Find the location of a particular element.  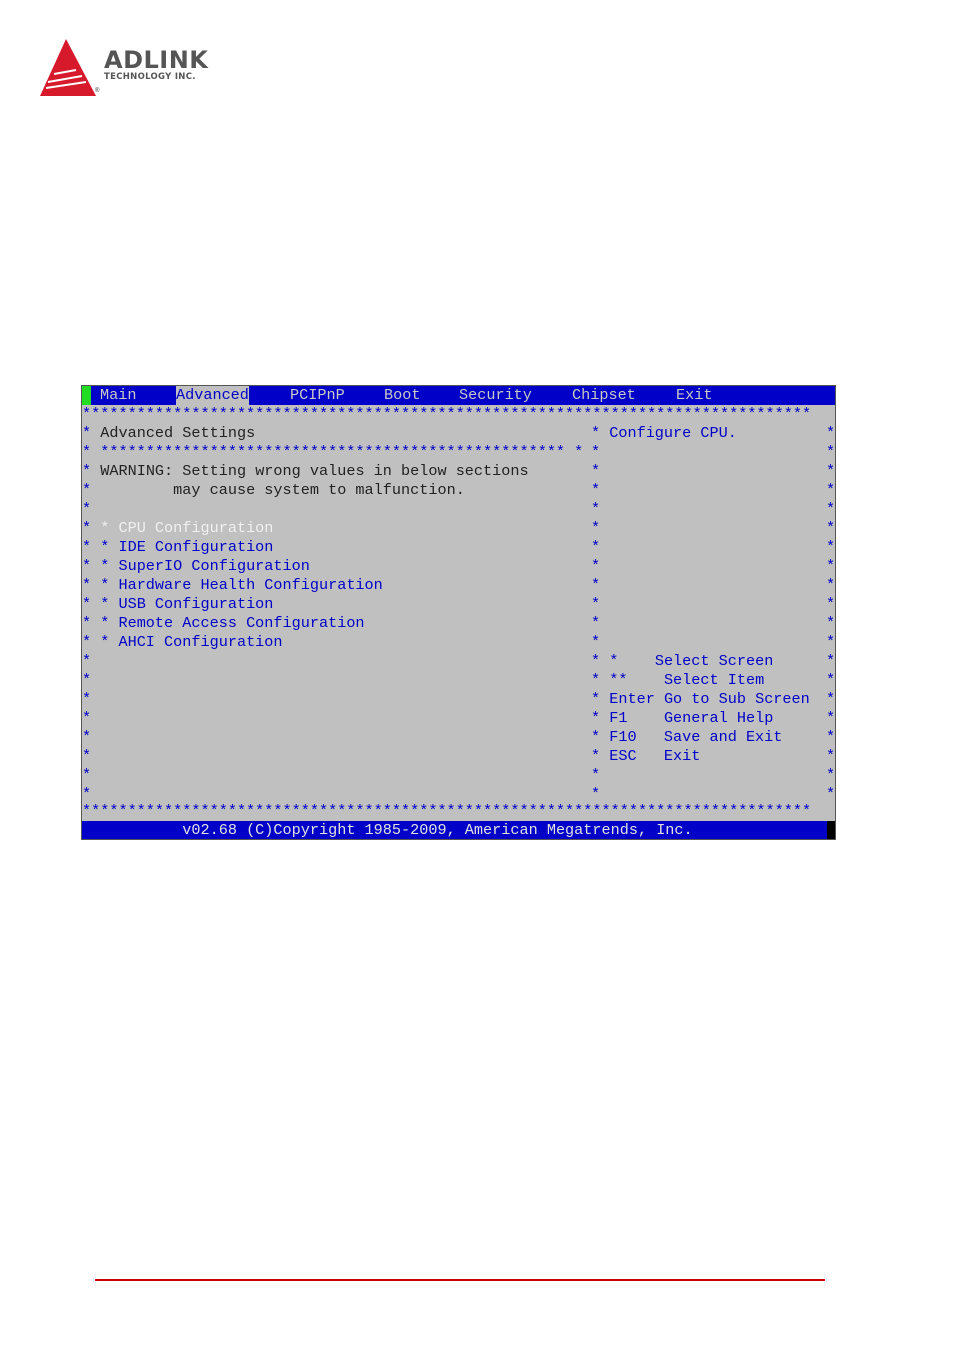

key-hint-select-item: * ** Select Item is located at coordinates (678, 680).